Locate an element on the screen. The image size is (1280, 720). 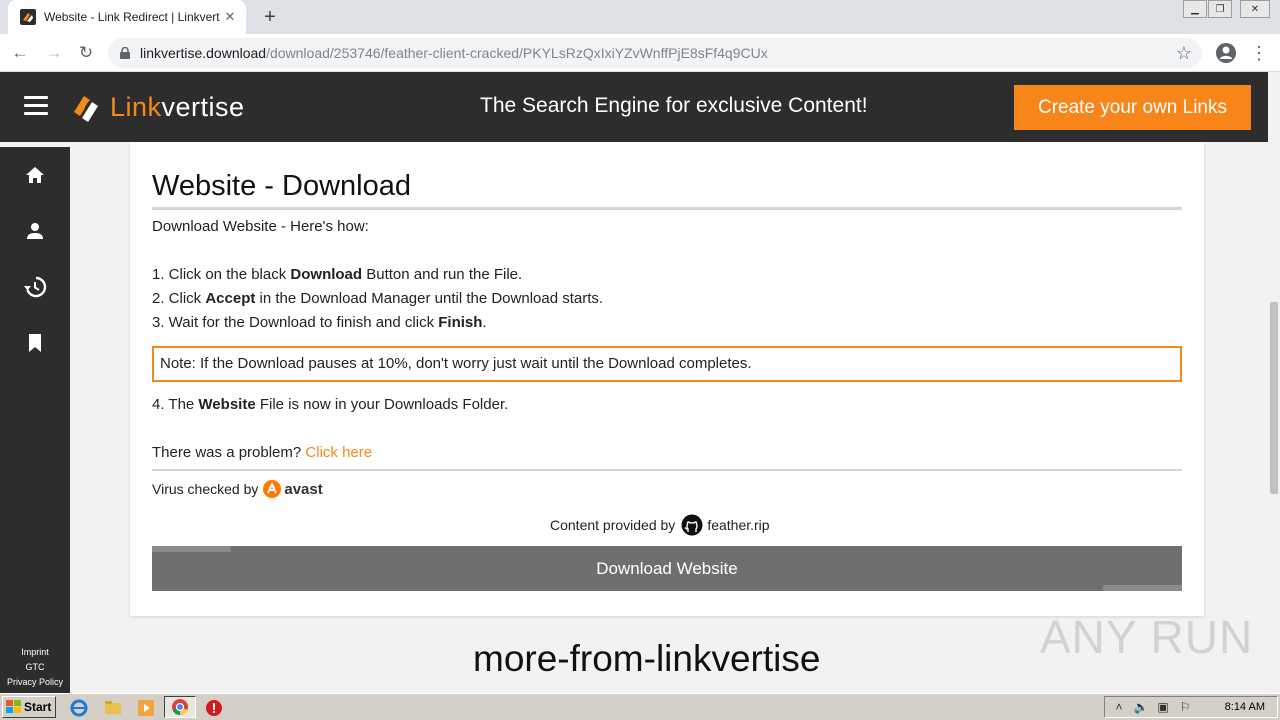
avast-logo: avast is located at coordinates (292, 489).